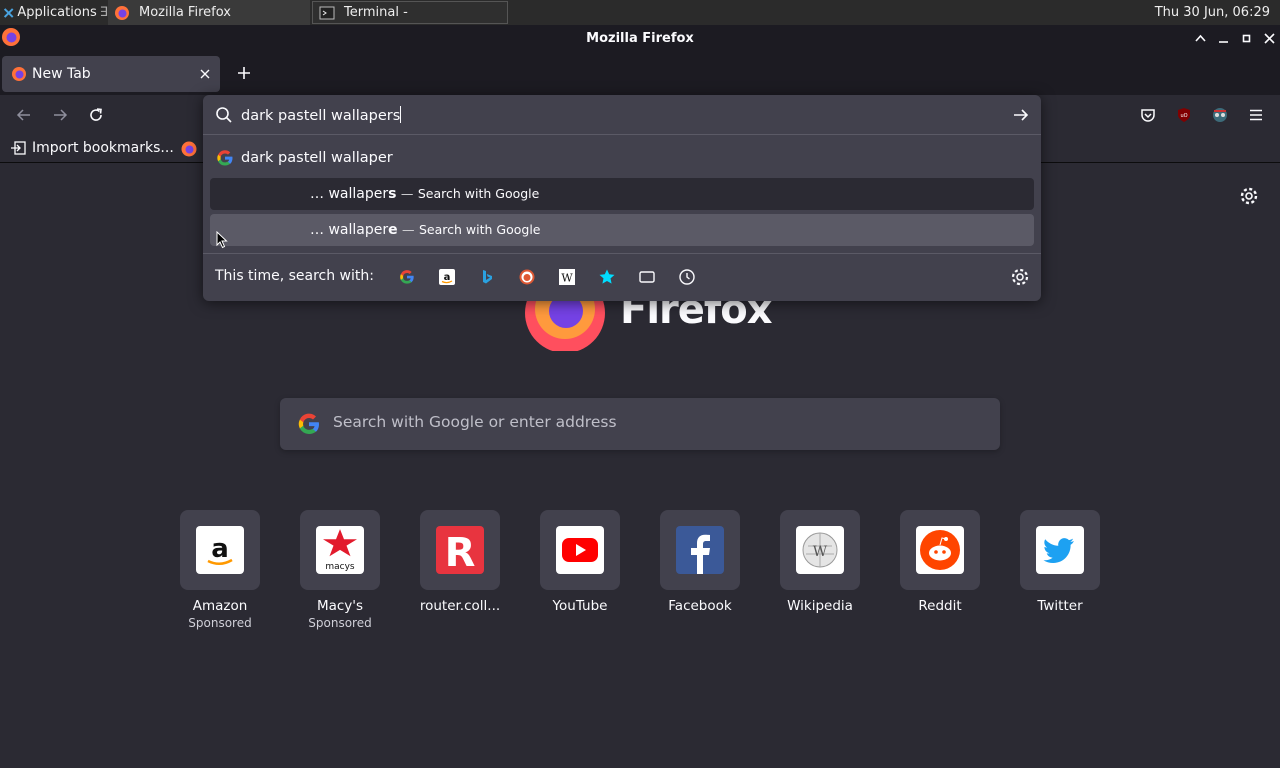 The width and height of the screenshot is (1280, 768). What do you see at coordinates (567, 277) in the screenshot?
I see `engine-wikipedia-button: W` at bounding box center [567, 277].